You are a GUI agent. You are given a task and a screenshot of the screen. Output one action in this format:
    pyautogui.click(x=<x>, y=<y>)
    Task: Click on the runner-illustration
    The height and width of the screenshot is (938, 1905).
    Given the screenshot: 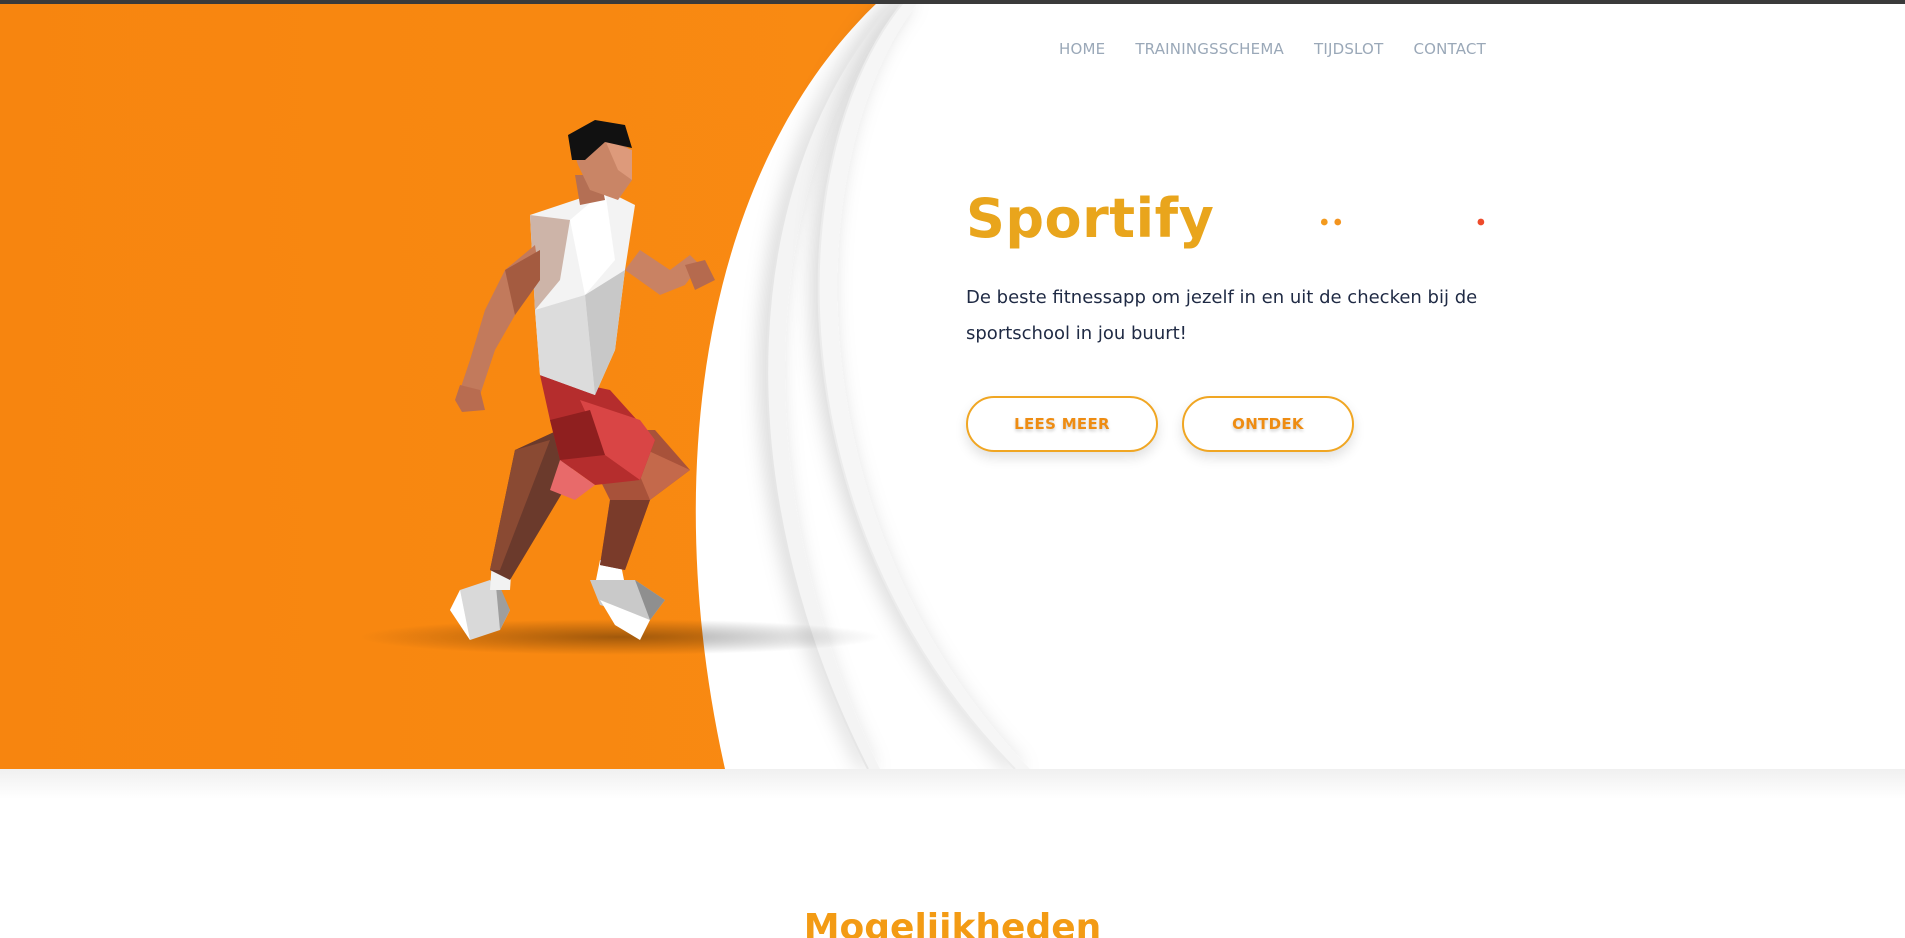 What is the action you would take?
    pyautogui.click(x=582, y=380)
    